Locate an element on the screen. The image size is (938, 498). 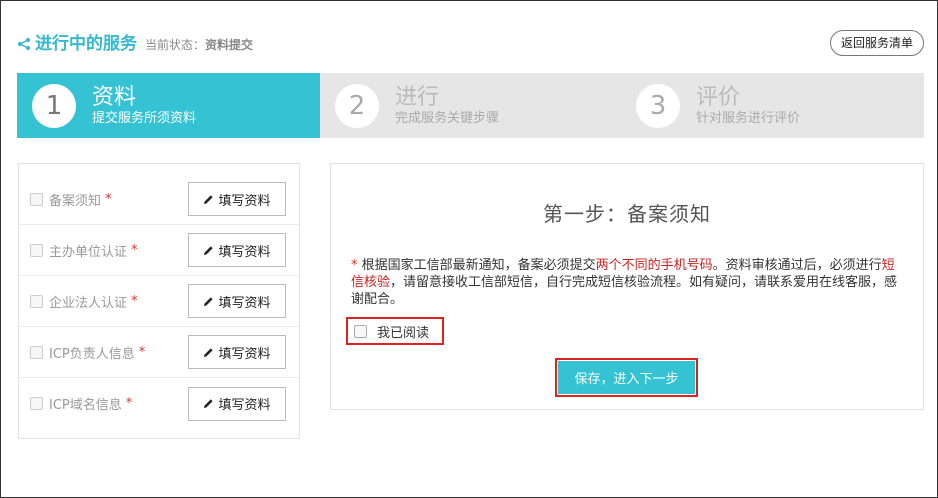
notice-part: 根据国家工信部最新通知，备案必须提交 is located at coordinates (476, 265).